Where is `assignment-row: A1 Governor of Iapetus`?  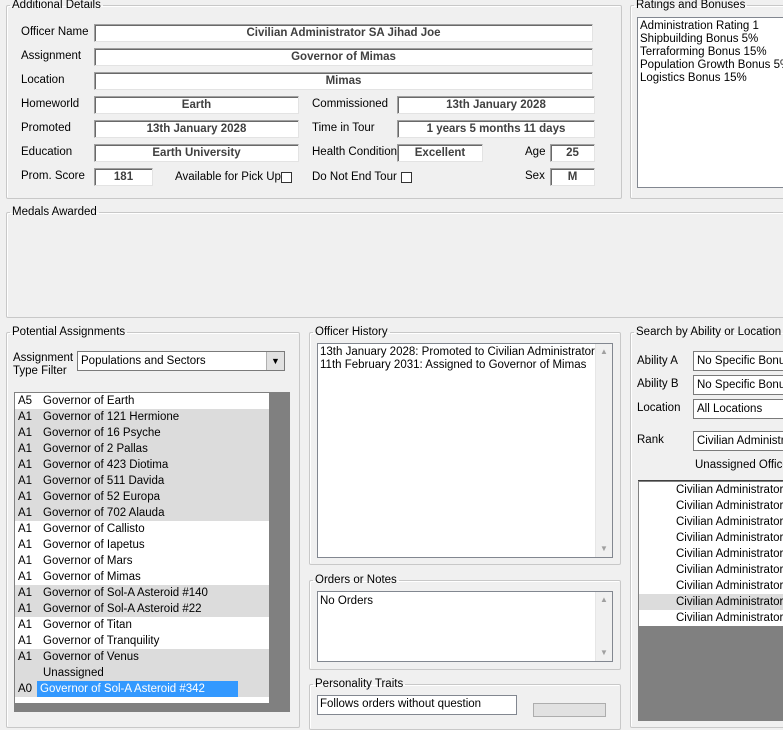
assignment-row: A1 Governor of Iapetus is located at coordinates (142, 545).